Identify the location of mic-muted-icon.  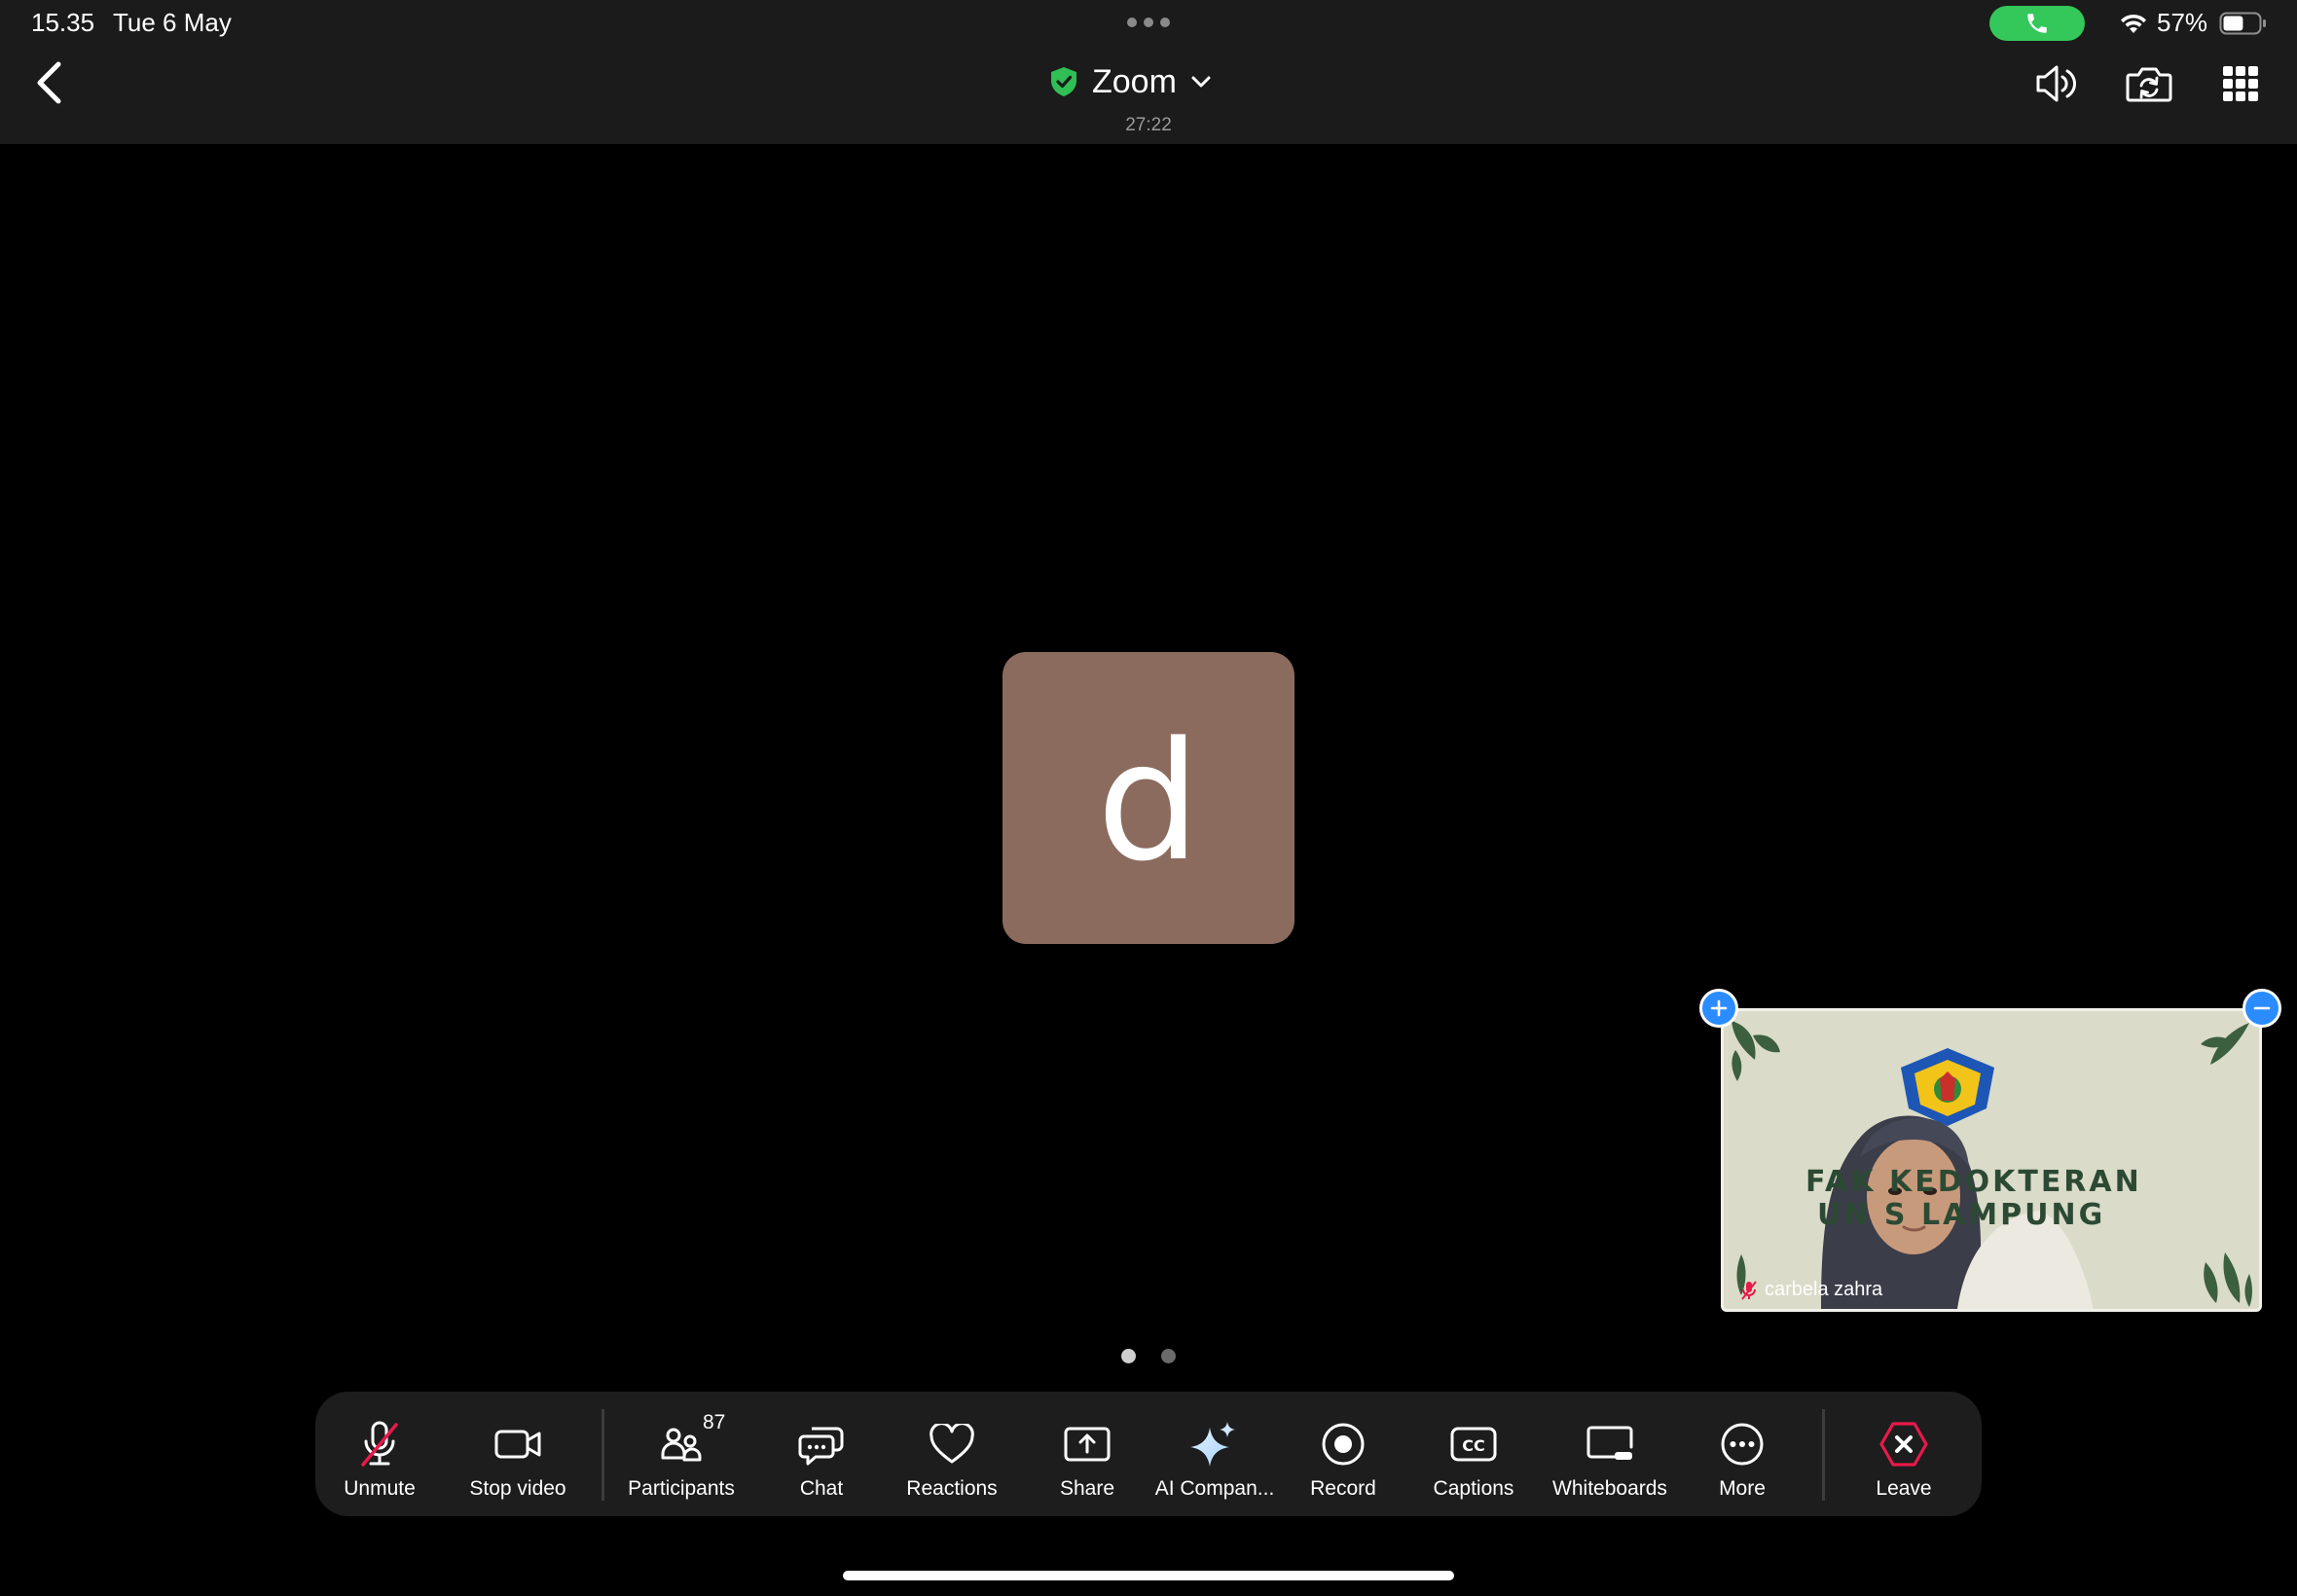
(1749, 1290).